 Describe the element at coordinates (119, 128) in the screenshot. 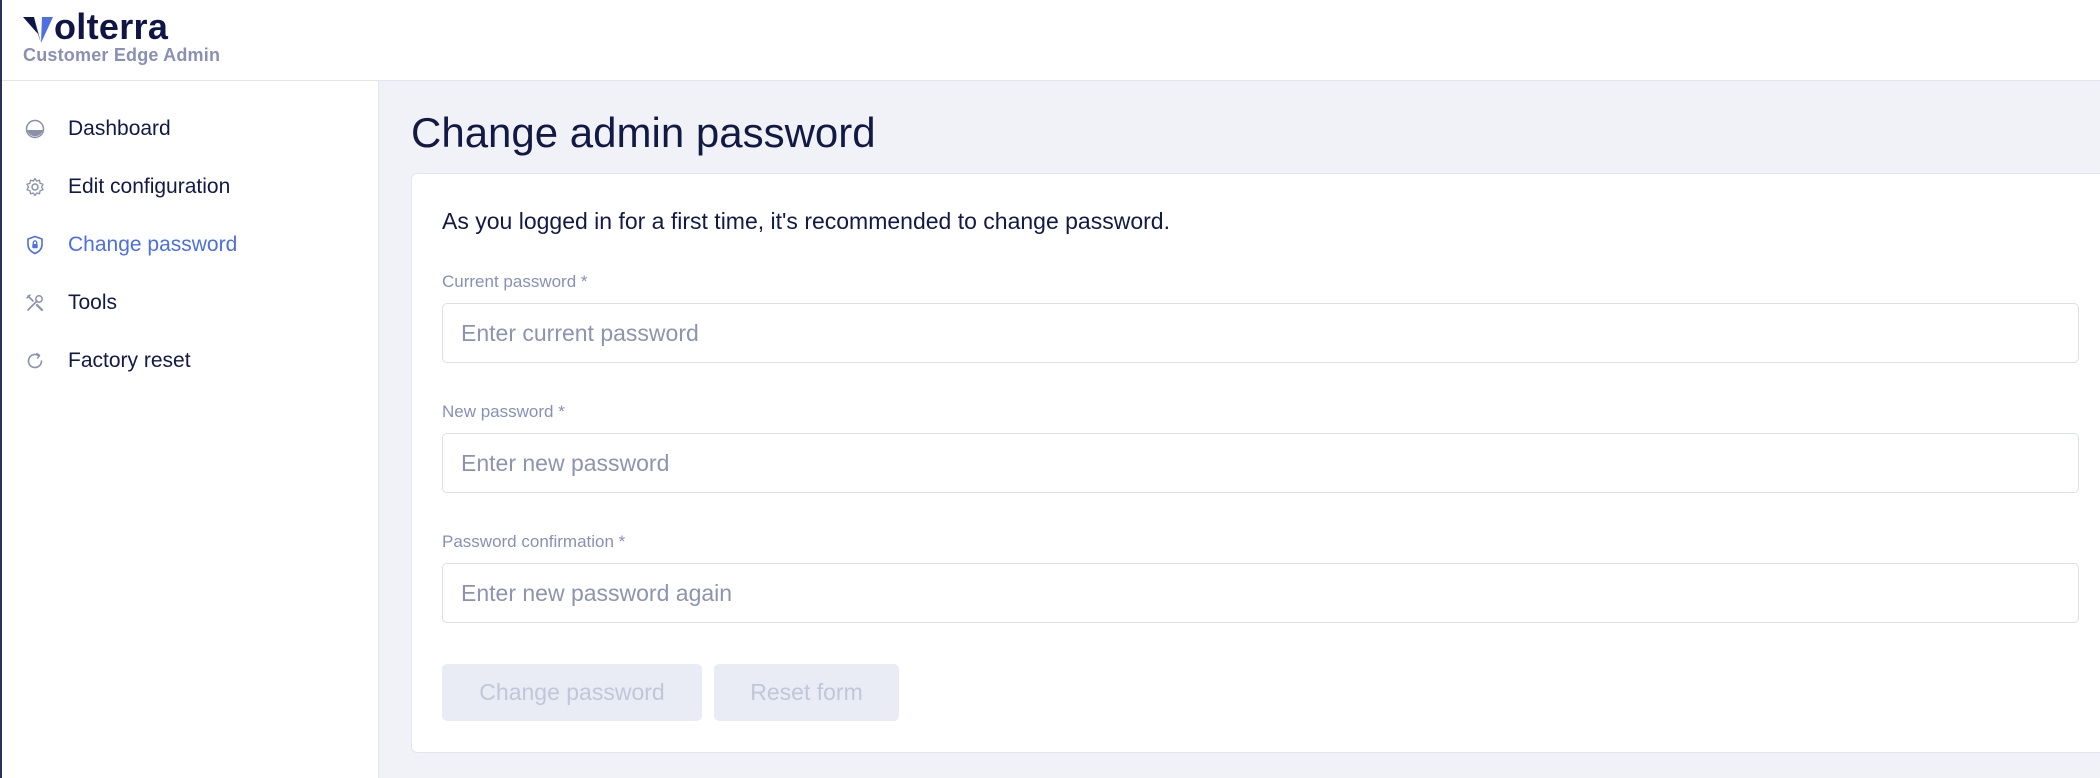

I see `sidebar-item-label: Dashboard` at that location.